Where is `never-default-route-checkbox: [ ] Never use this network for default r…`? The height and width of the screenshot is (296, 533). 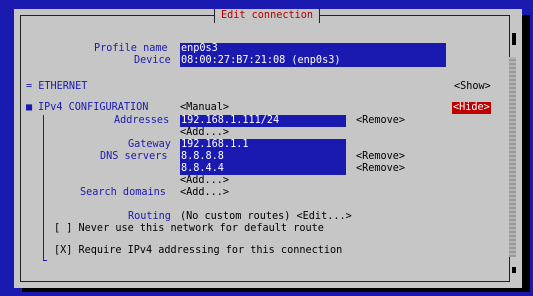
never-default-route-checkbox: [ ] Never use this network for default r… is located at coordinates (189, 229).